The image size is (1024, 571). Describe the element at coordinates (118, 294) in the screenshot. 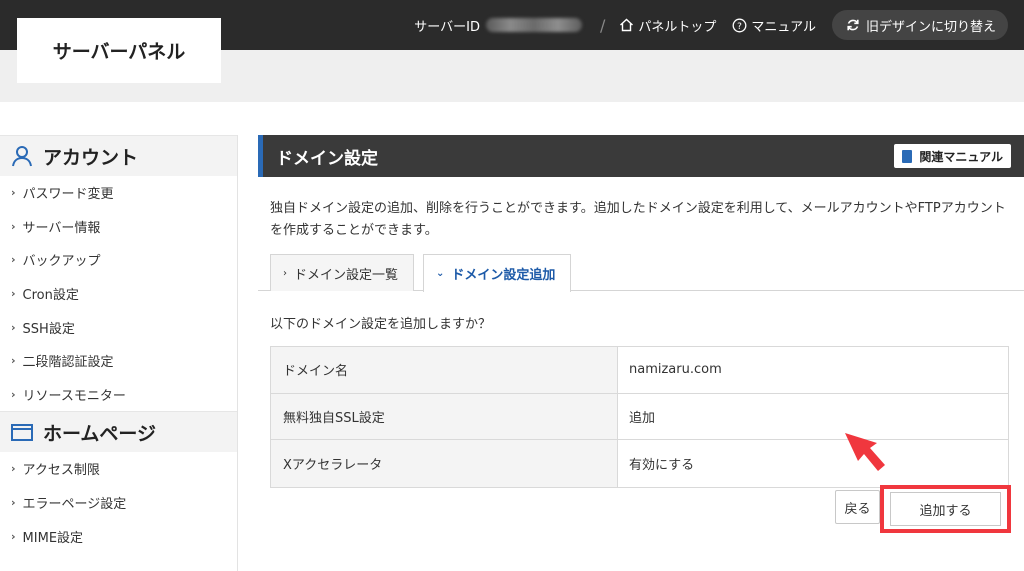

I see `sidebar-item-cron: › Cron設定` at that location.